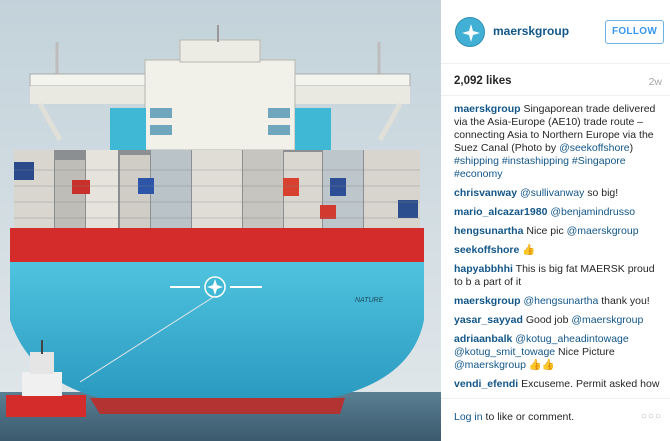 The height and width of the screenshot is (441, 670). I want to click on caption-mention: @seekoffshore, so click(594, 148).